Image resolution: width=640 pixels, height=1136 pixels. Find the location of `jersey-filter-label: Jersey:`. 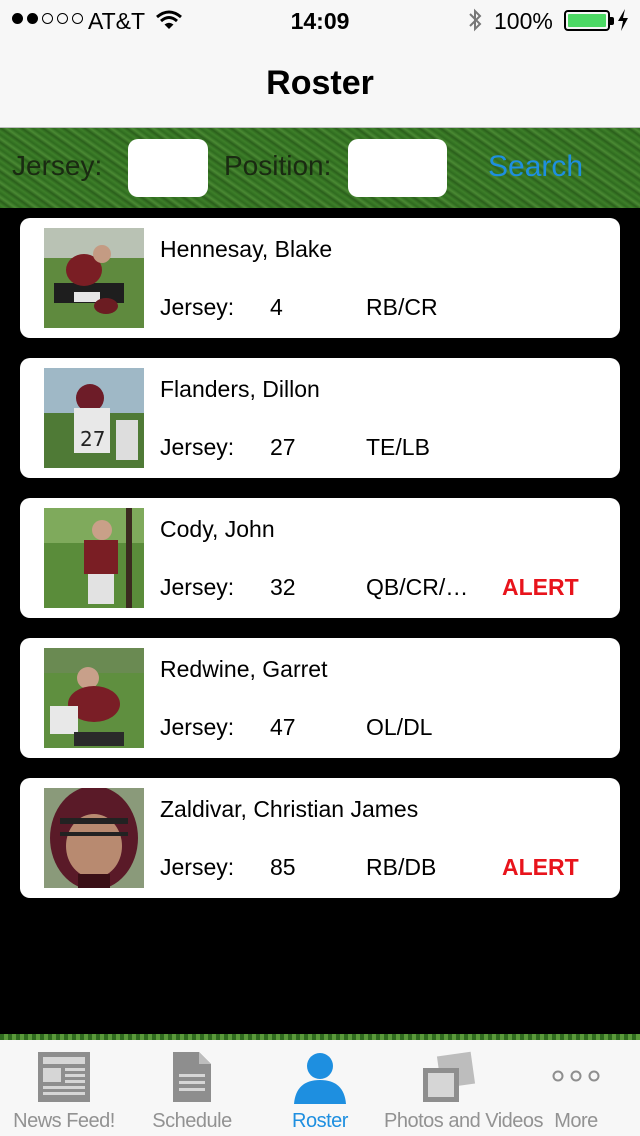

jersey-filter-label: Jersey: is located at coordinates (57, 165).